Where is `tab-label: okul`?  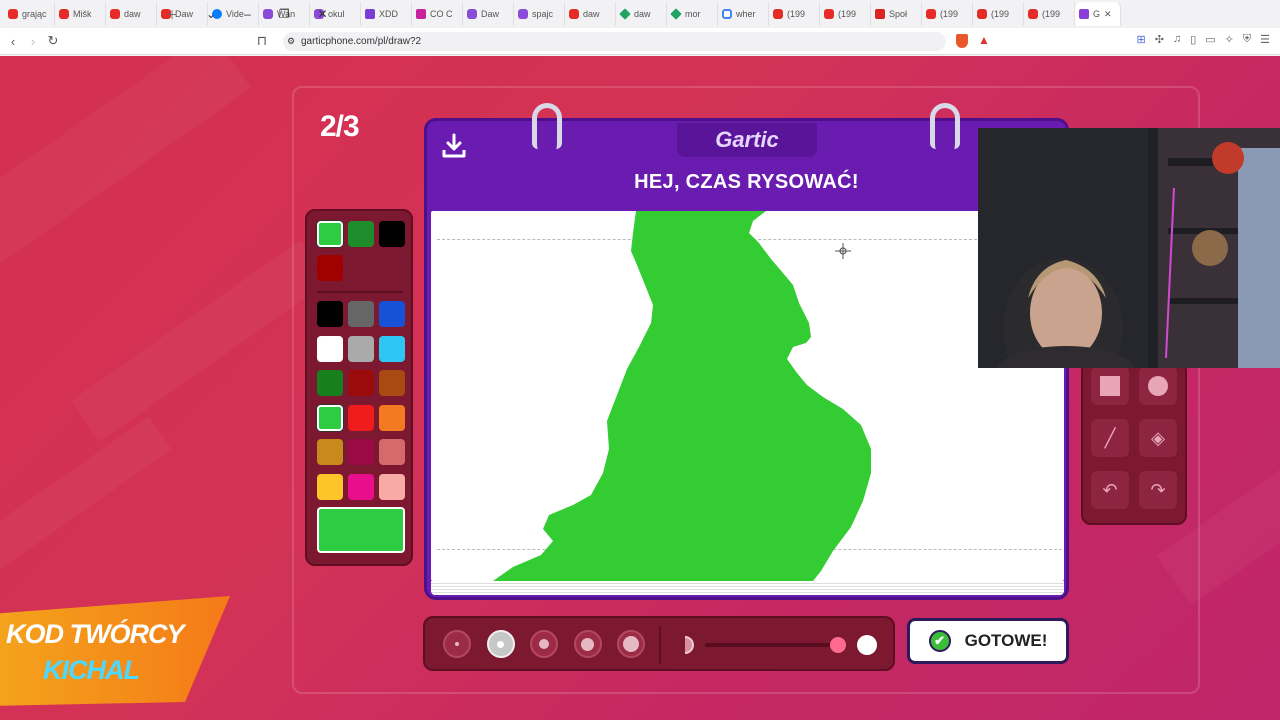
tab-label: okul is located at coordinates (336, 14).